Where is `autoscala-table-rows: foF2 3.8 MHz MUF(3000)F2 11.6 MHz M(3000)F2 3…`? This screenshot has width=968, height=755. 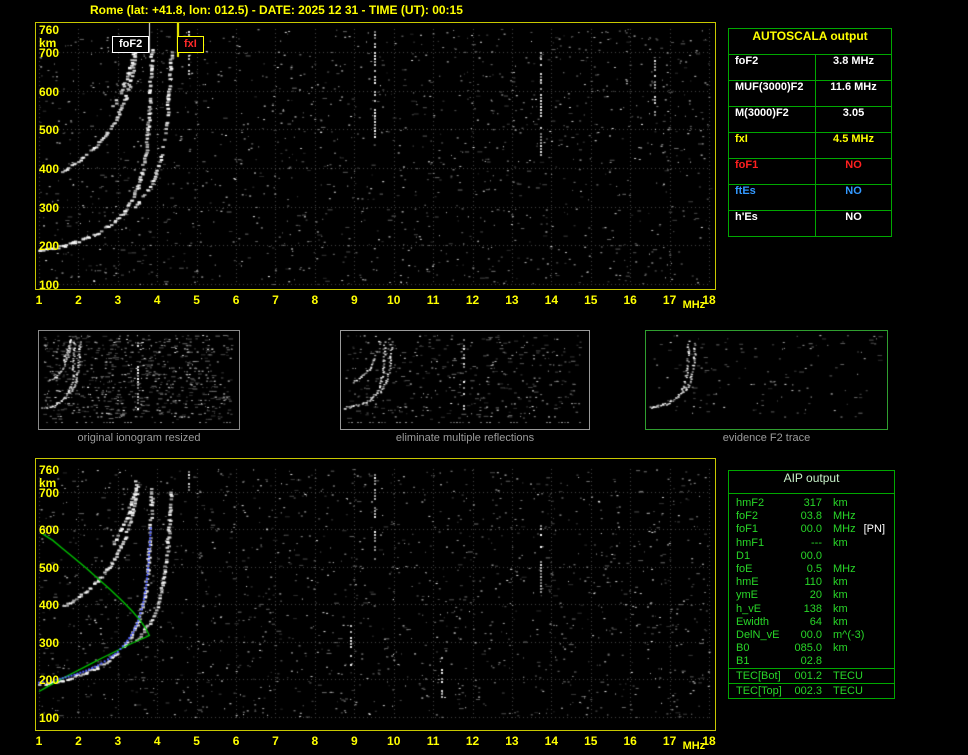 autoscala-table-rows: foF2 3.8 MHz MUF(3000)F2 11.6 MHz M(3000)F2 3… is located at coordinates (810, 145).